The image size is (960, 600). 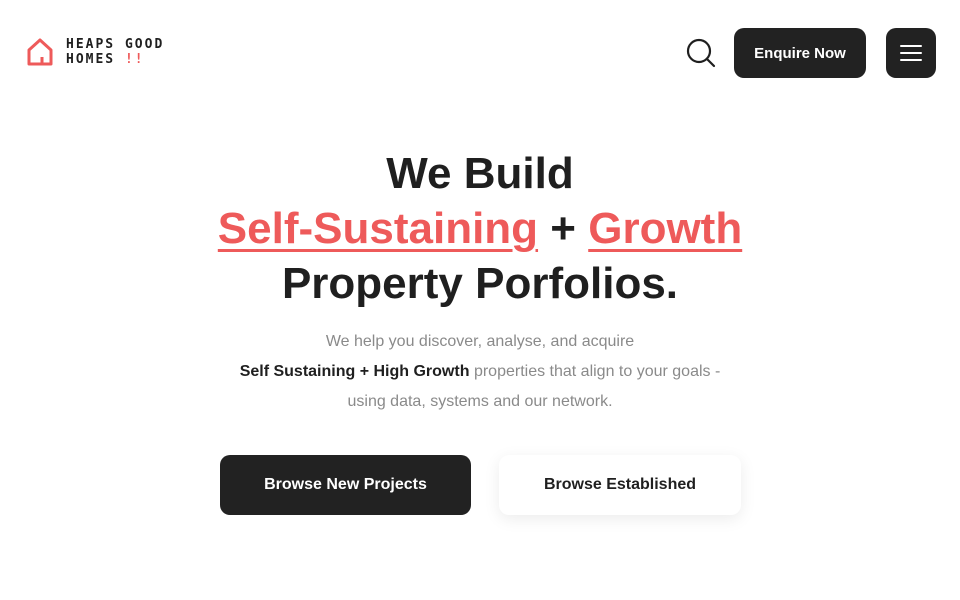 I want to click on browse-new-projects-button: Browse New Projects, so click(x=345, y=485).